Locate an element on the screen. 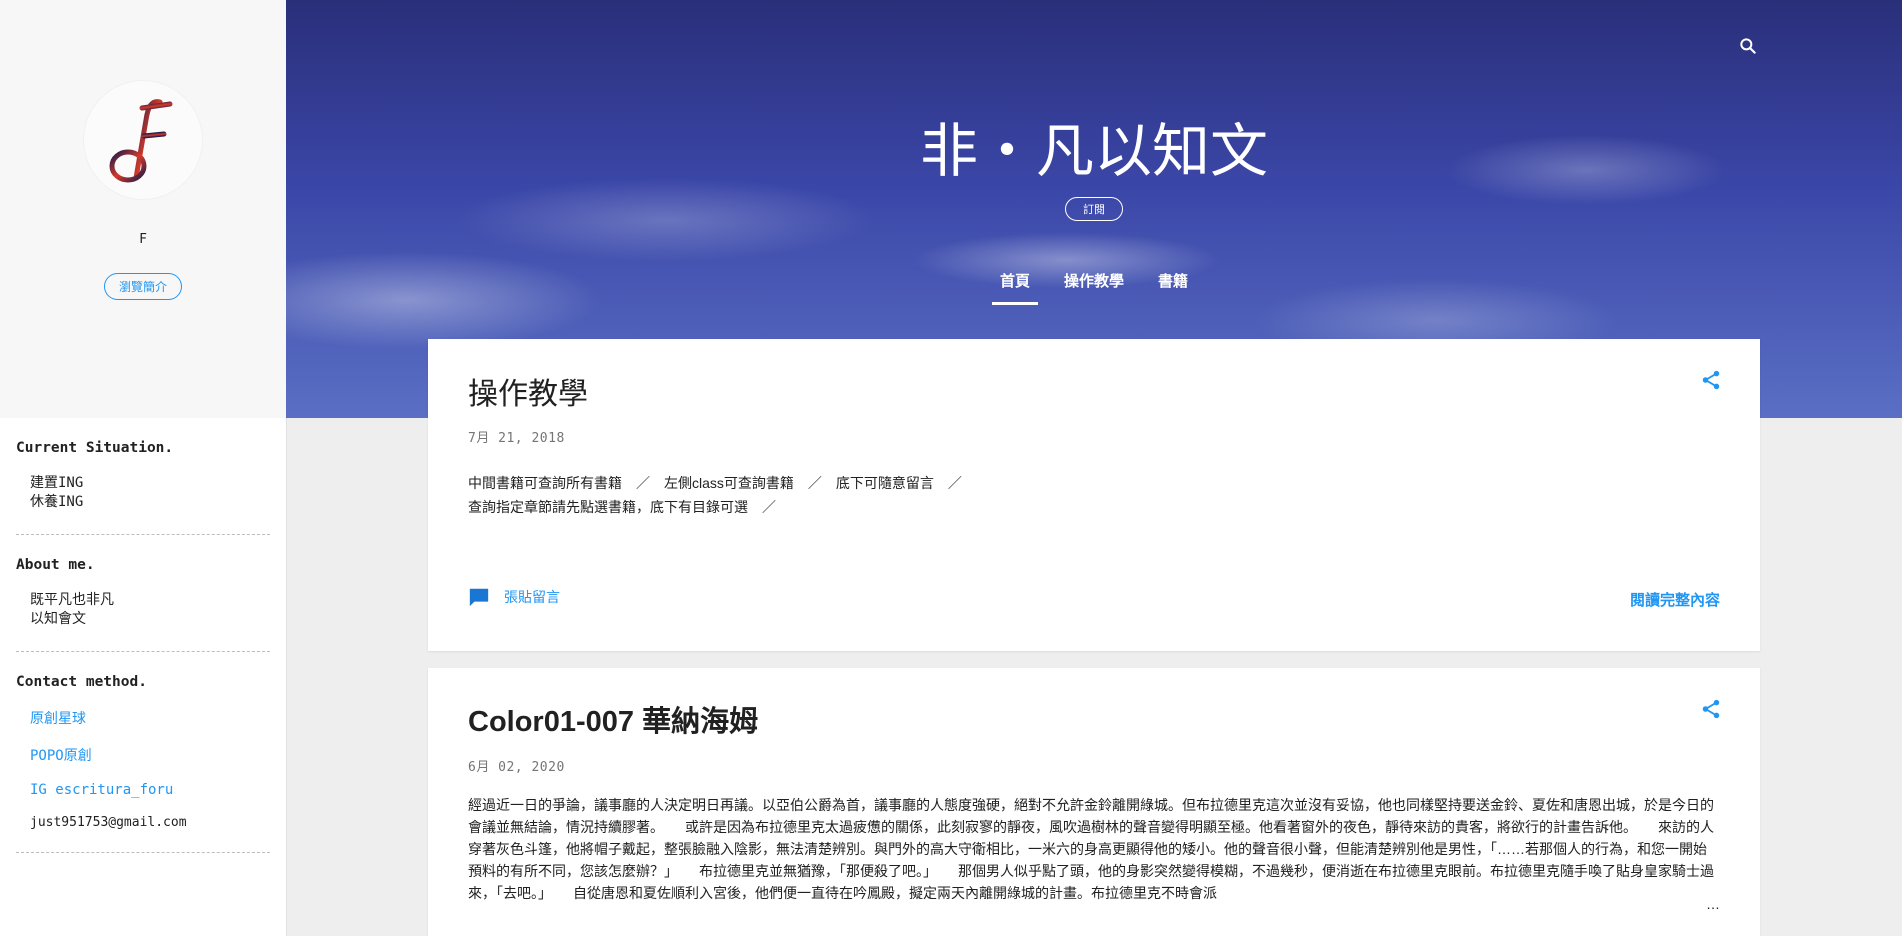 Image resolution: width=1902 pixels, height=936 pixels. widget-text: 既平凡也非凡 以知會文 is located at coordinates (143, 610).